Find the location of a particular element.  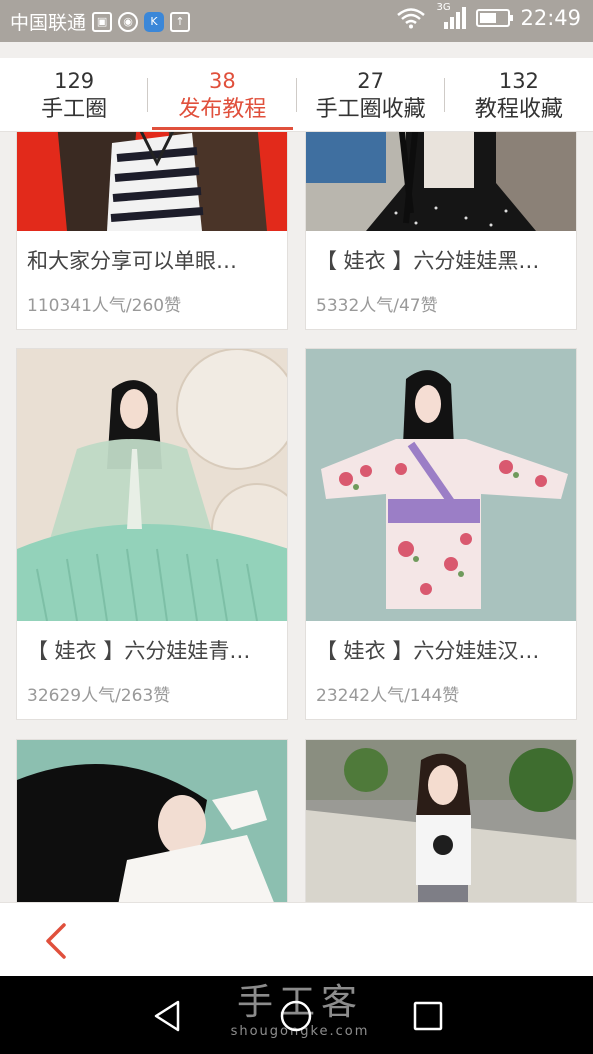

nav-back-icon is located at coordinates (168, 1016).